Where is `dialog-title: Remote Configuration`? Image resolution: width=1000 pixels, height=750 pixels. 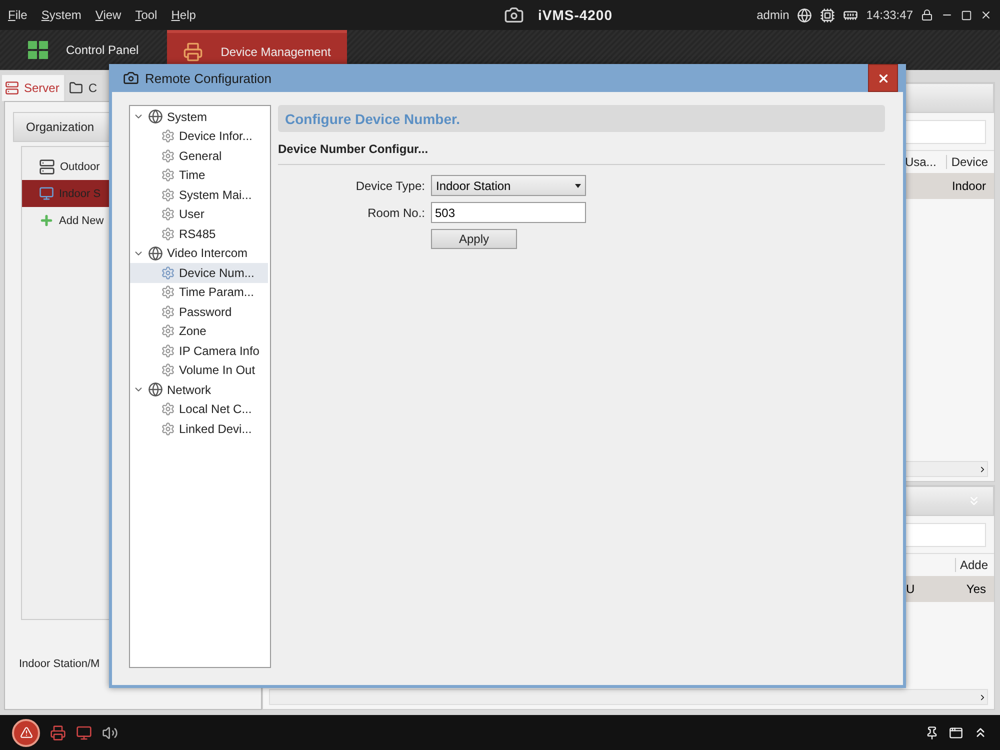
dialog-title: Remote Configuration is located at coordinates (208, 78).